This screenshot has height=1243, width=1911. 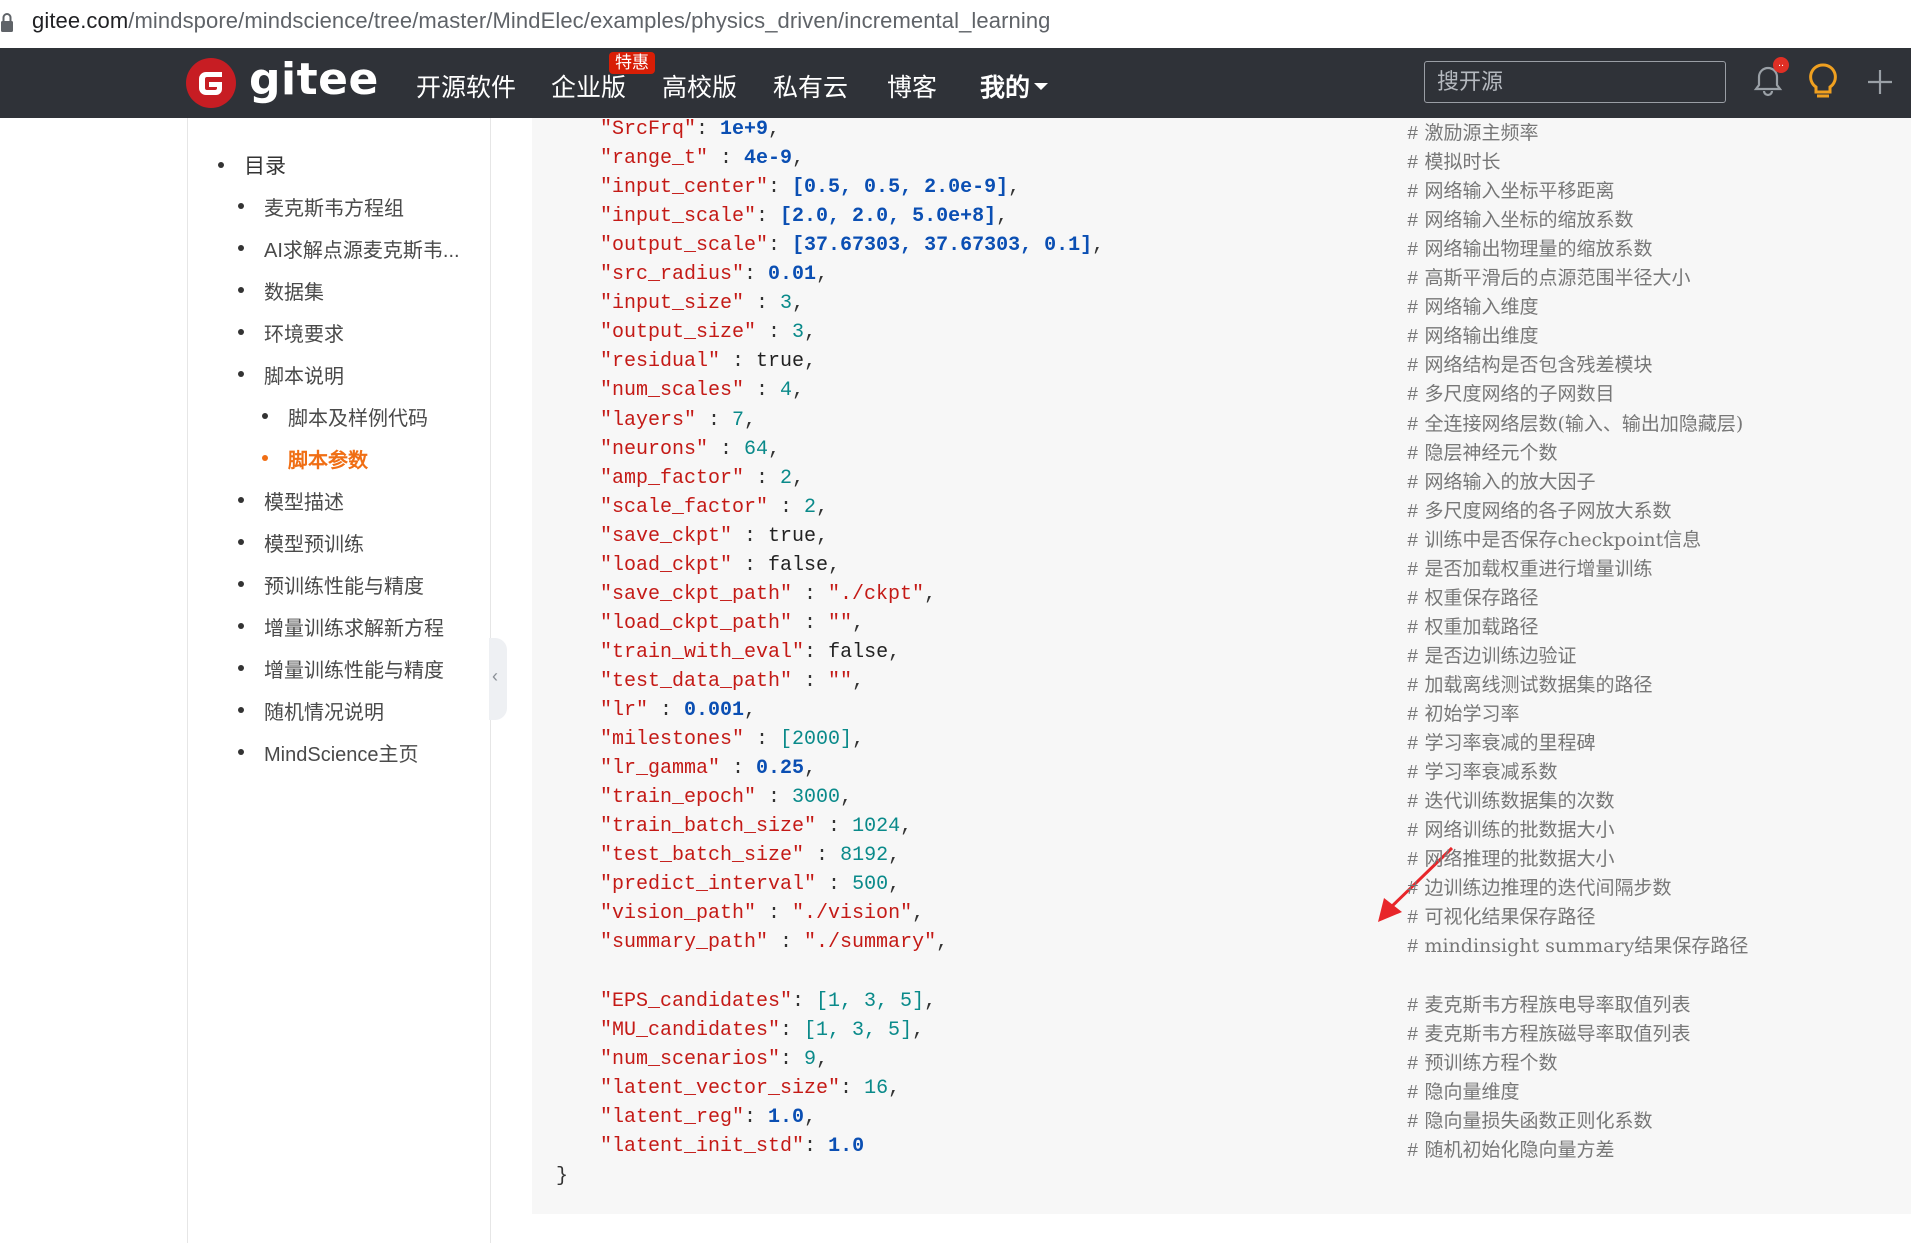 I want to click on toc-item: 随机情况说明, so click(x=311, y=710).